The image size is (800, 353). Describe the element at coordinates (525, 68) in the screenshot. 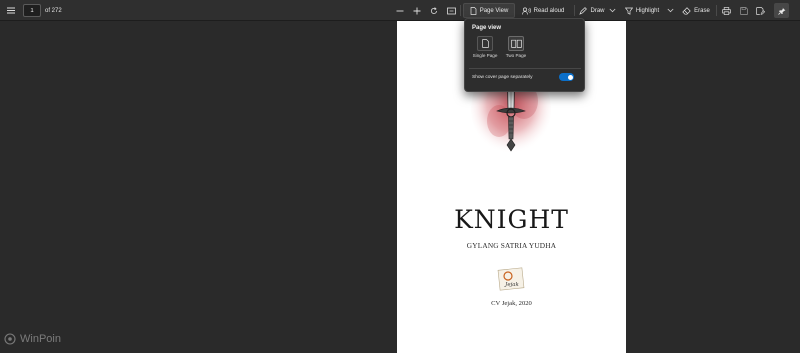

I see `flyout-divider` at that location.